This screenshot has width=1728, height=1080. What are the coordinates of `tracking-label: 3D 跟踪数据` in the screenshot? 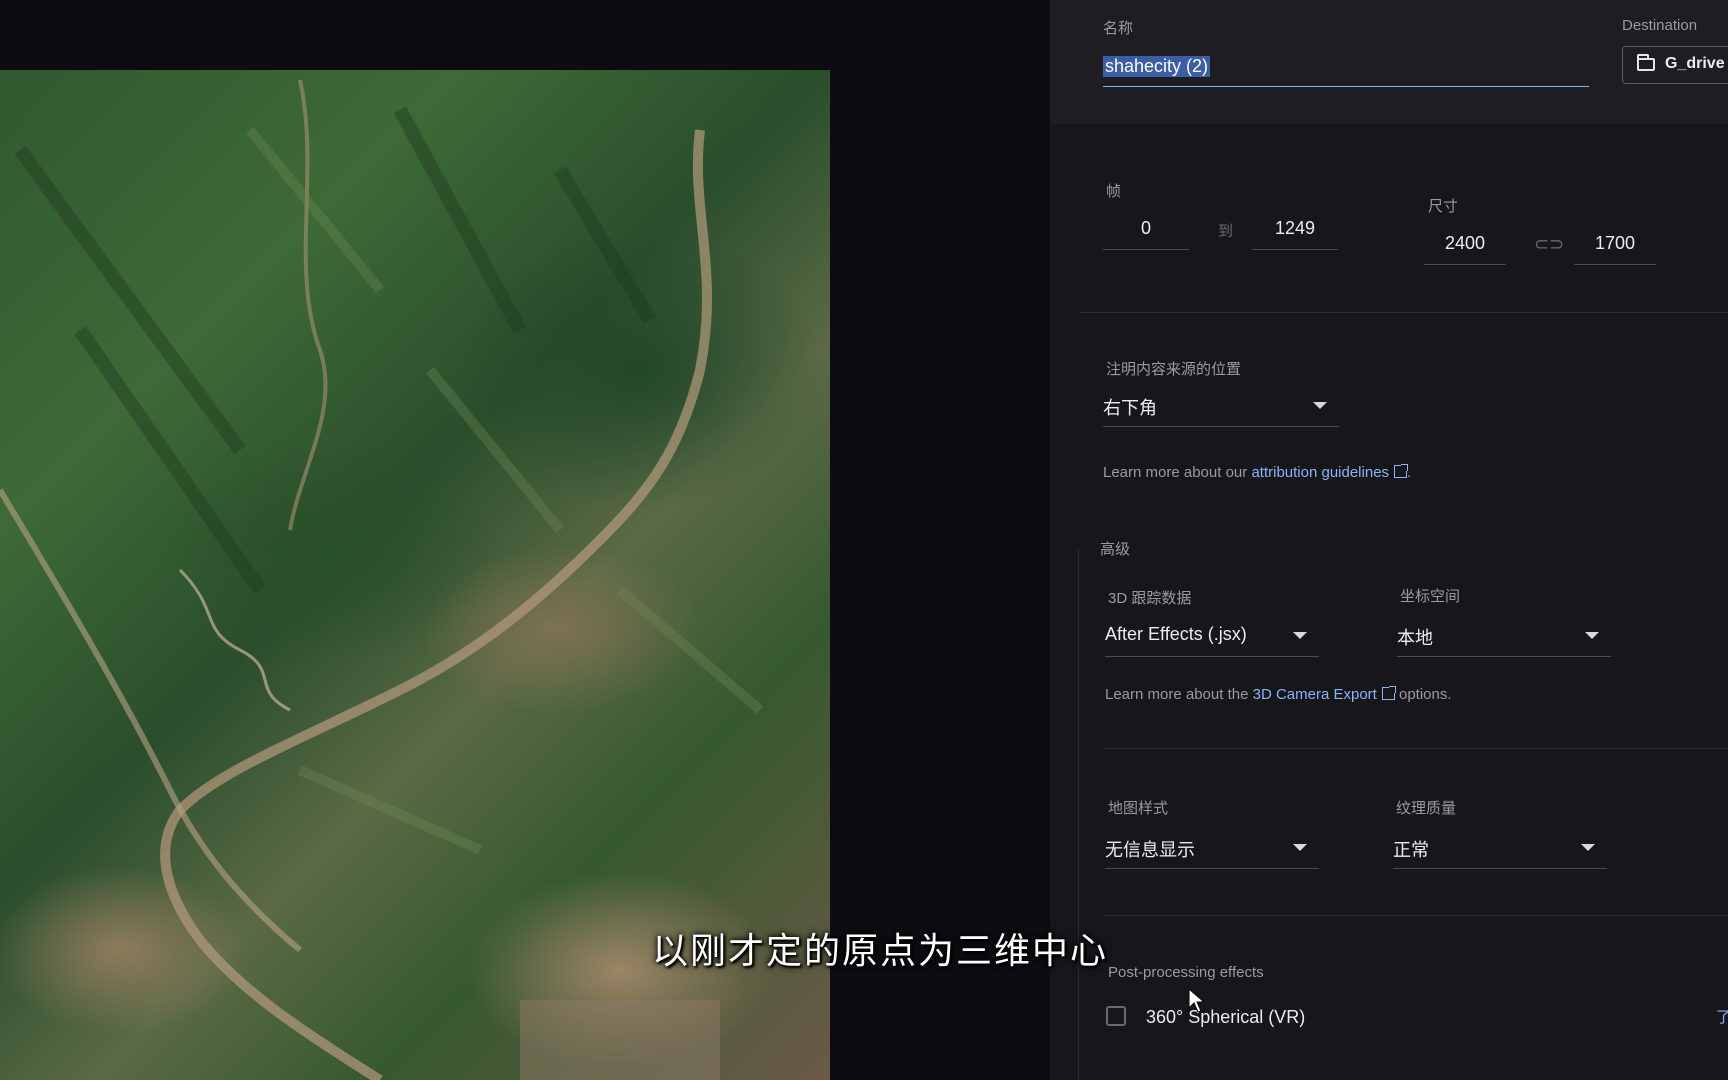 It's located at (1150, 598).